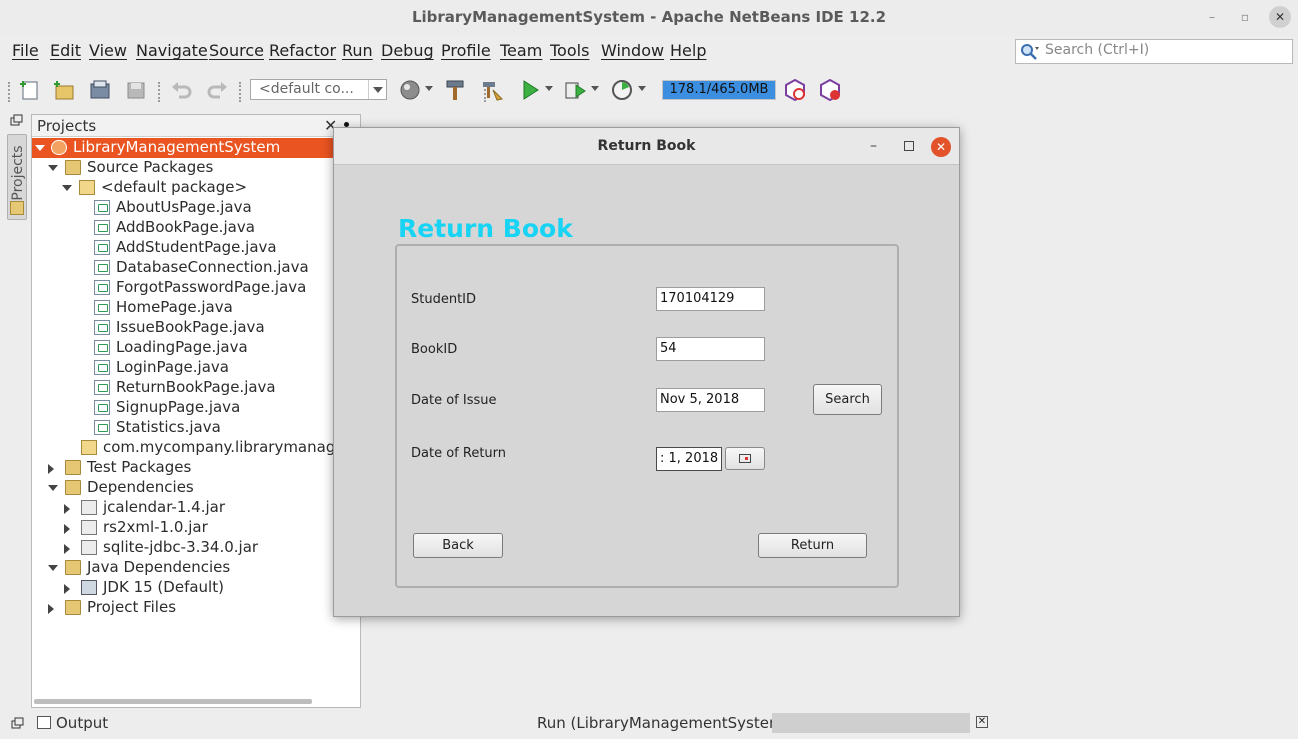  I want to click on debug-icon, so click(575, 90).